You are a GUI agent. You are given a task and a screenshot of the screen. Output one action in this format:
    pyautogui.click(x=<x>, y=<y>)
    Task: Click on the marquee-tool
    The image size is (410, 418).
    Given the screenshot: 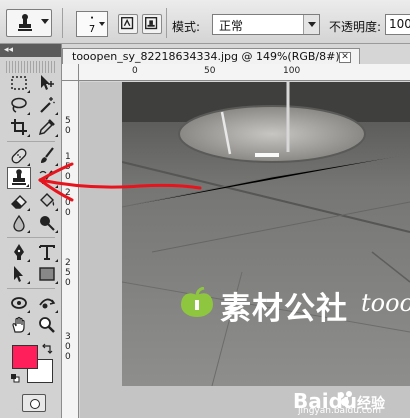 What is the action you would take?
    pyautogui.click(x=19, y=83)
    